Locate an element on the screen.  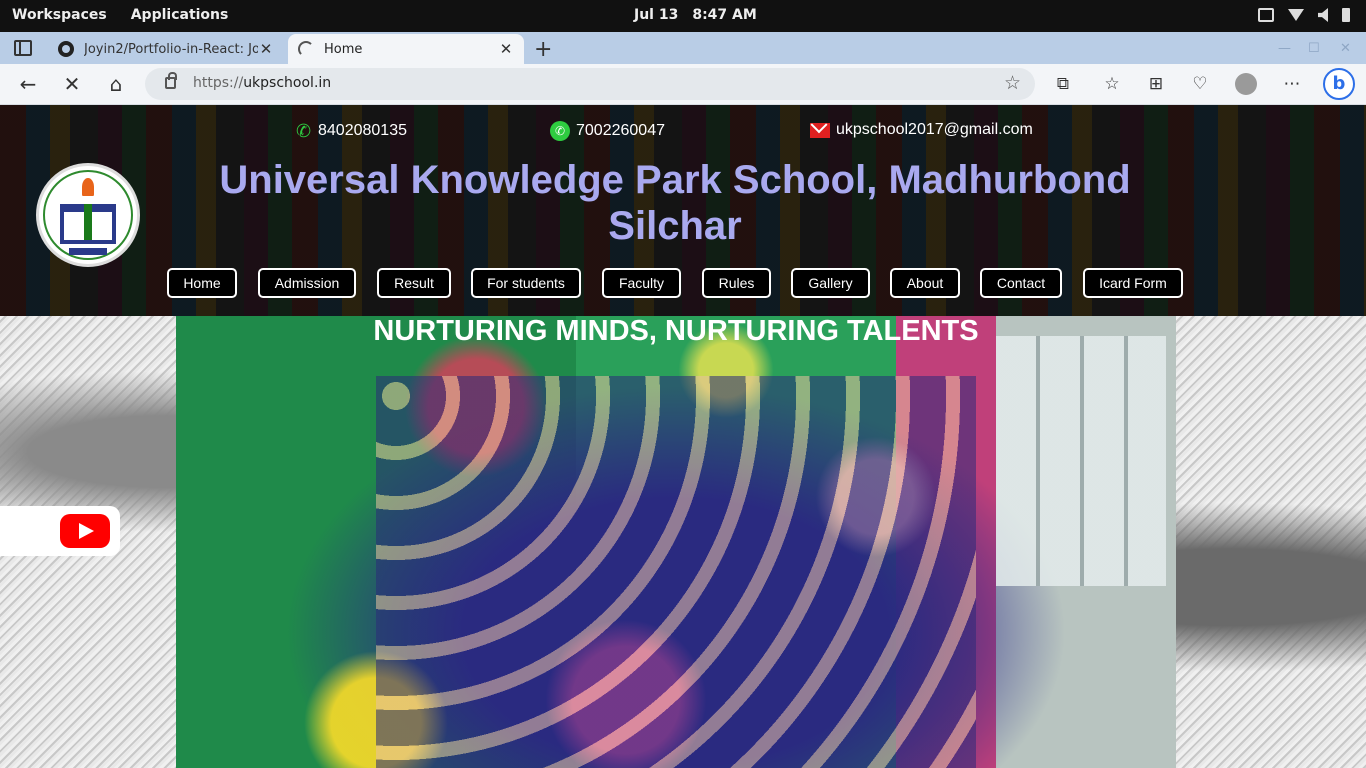
os-top-bar: Workspaces Applications Jul 13 8:47 AM is located at coordinates (683, 16).